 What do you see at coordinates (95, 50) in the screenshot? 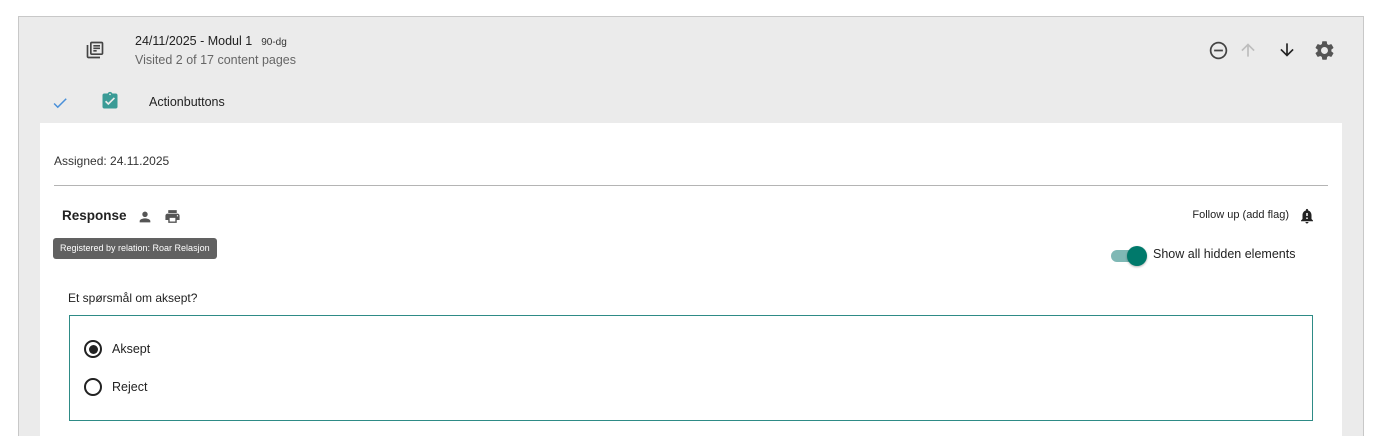
I see `library-books-icon` at bounding box center [95, 50].